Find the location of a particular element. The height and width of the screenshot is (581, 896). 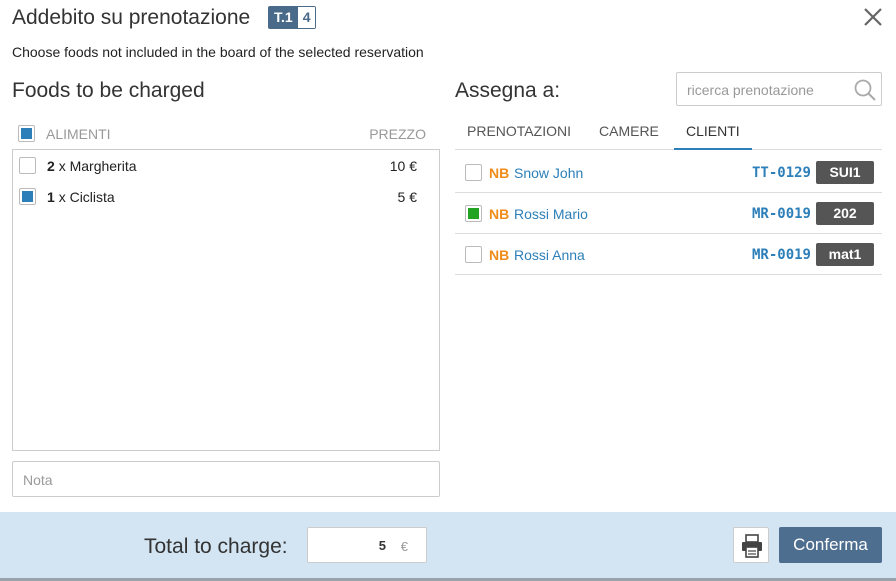

reservation-code: TT-0129 is located at coordinates (781, 173).